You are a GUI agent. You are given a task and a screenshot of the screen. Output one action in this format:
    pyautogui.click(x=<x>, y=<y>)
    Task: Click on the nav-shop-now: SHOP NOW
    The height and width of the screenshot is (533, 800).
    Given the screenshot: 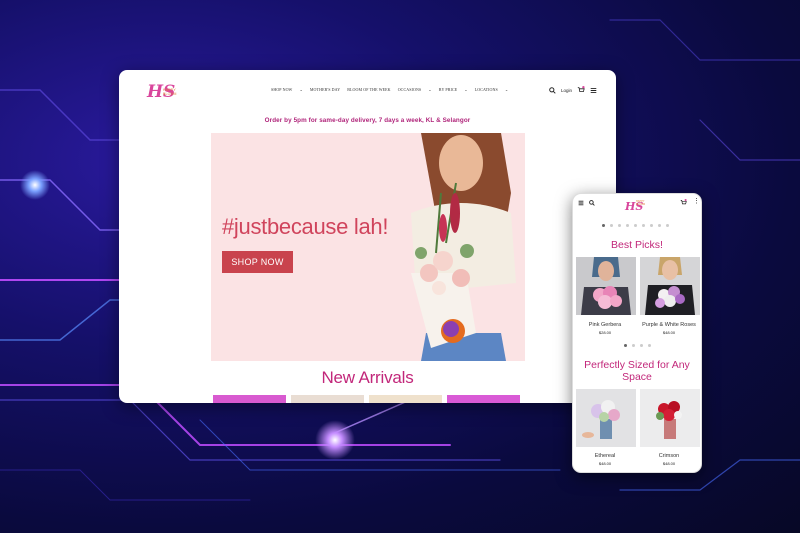 What is the action you would take?
    pyautogui.click(x=281, y=89)
    